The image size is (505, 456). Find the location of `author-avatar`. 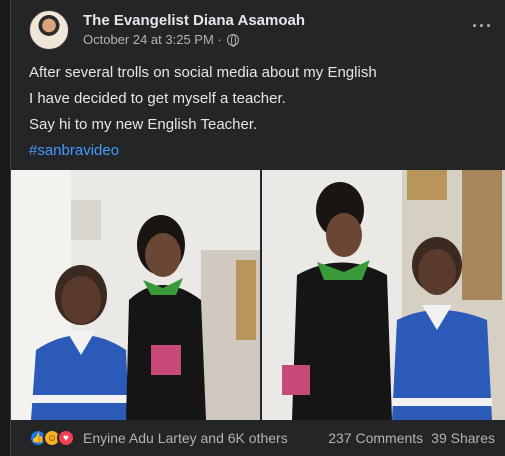

author-avatar is located at coordinates (49, 30).